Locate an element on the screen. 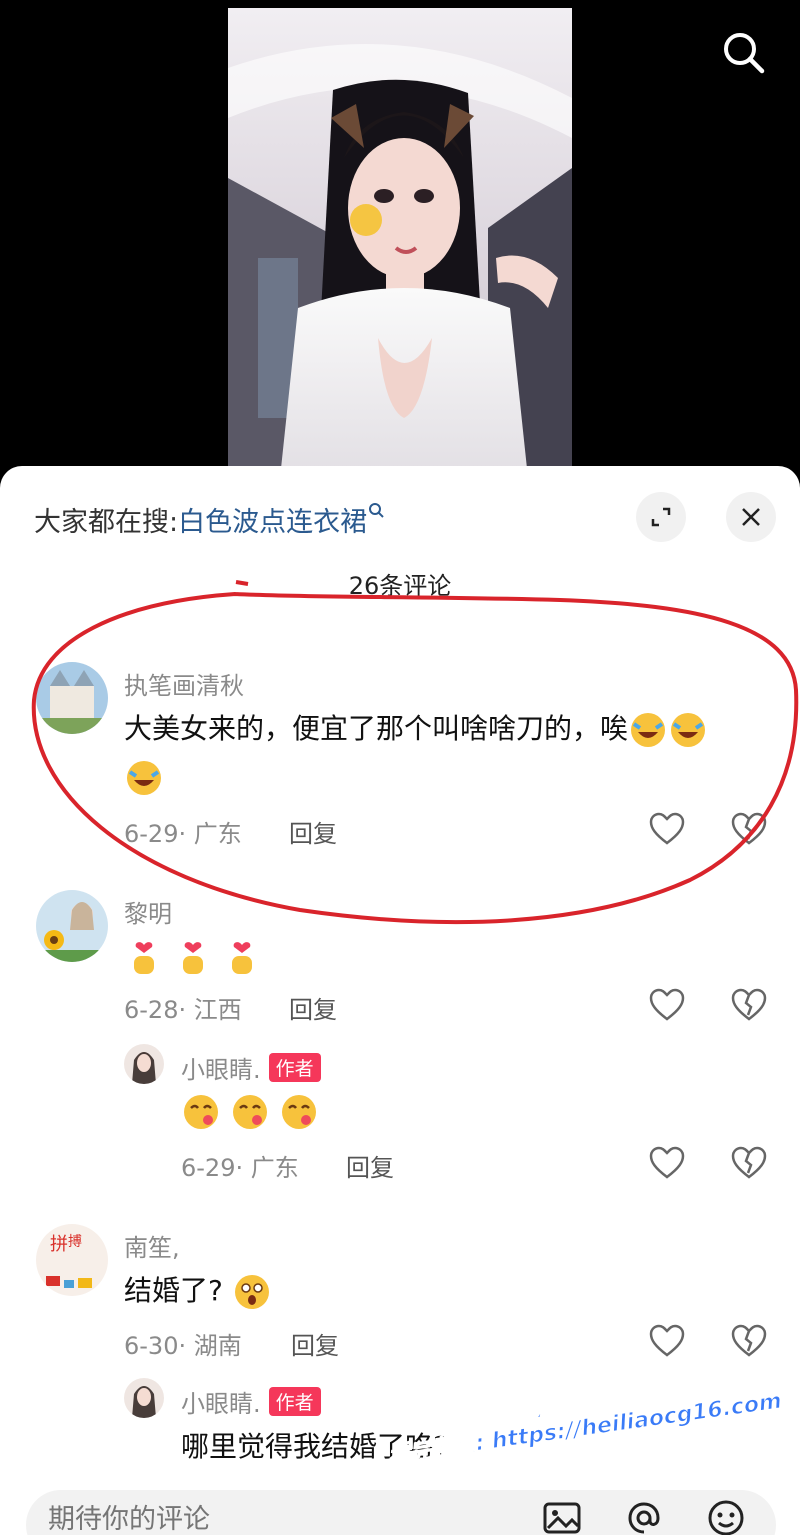 The height and width of the screenshot is (1535, 800). expand-button is located at coordinates (661, 517).